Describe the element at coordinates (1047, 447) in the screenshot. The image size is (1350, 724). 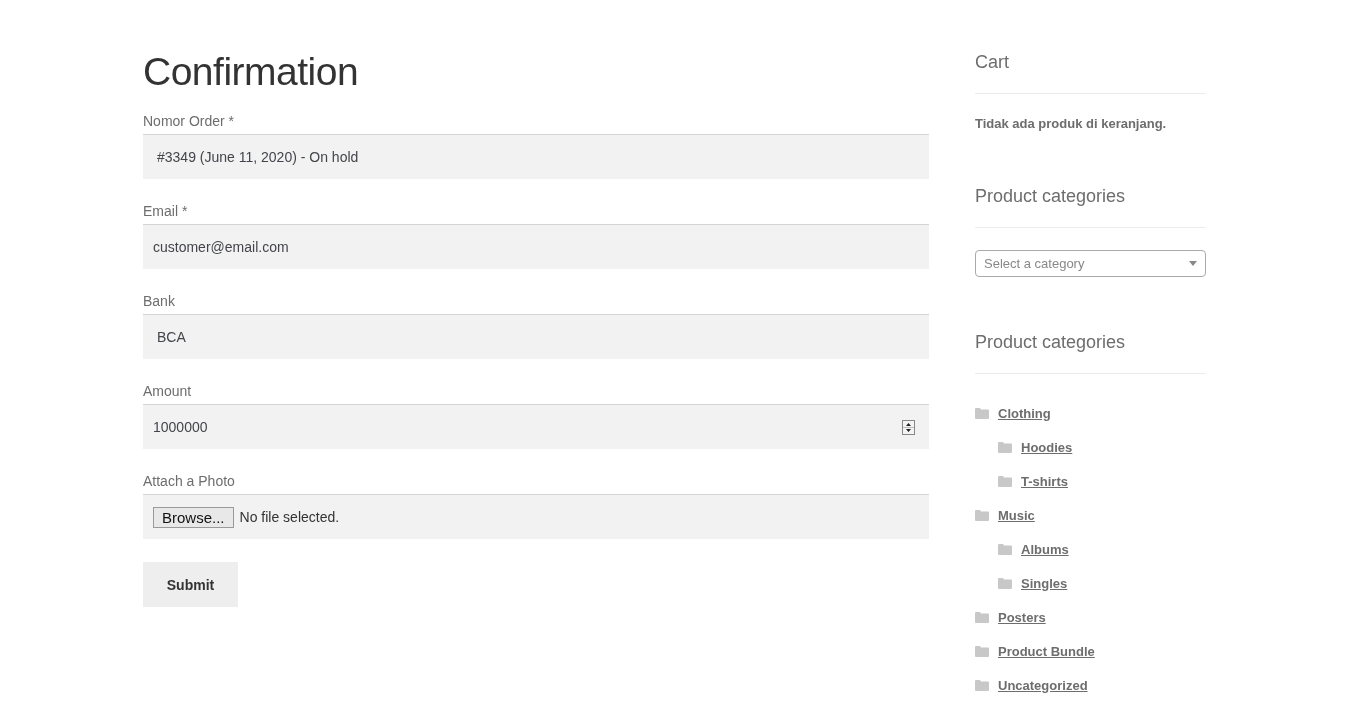
I see `category-link: Hoodies` at that location.